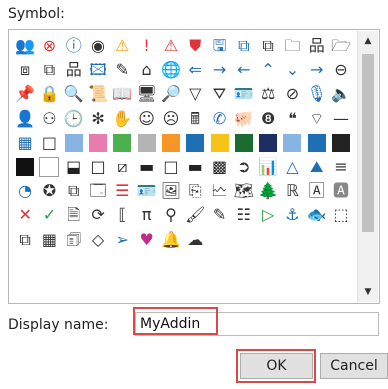 The height and width of the screenshot is (389, 388). I want to click on ok-button: OK, so click(276, 366).